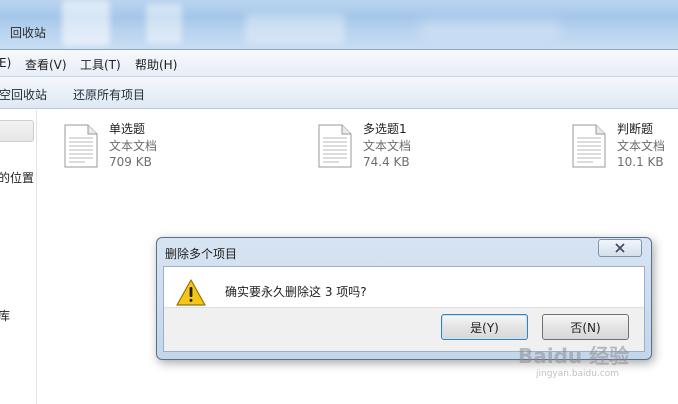 The image size is (678, 404). I want to click on dialog-close-button, so click(620, 248).